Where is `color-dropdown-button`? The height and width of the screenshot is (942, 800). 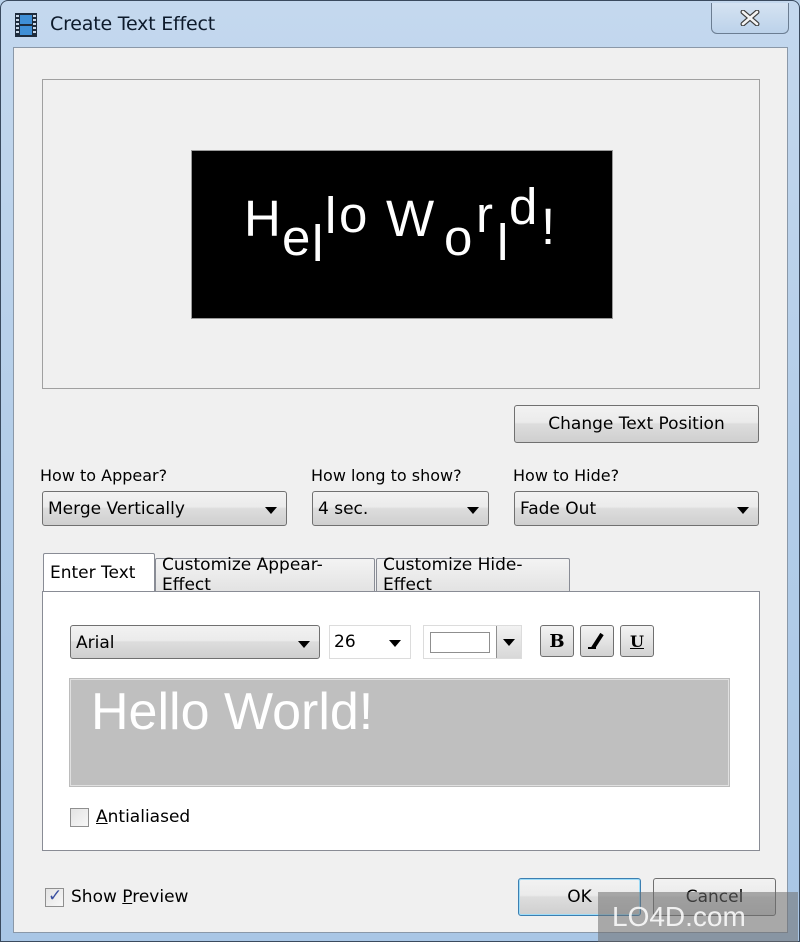
color-dropdown-button is located at coordinates (508, 642).